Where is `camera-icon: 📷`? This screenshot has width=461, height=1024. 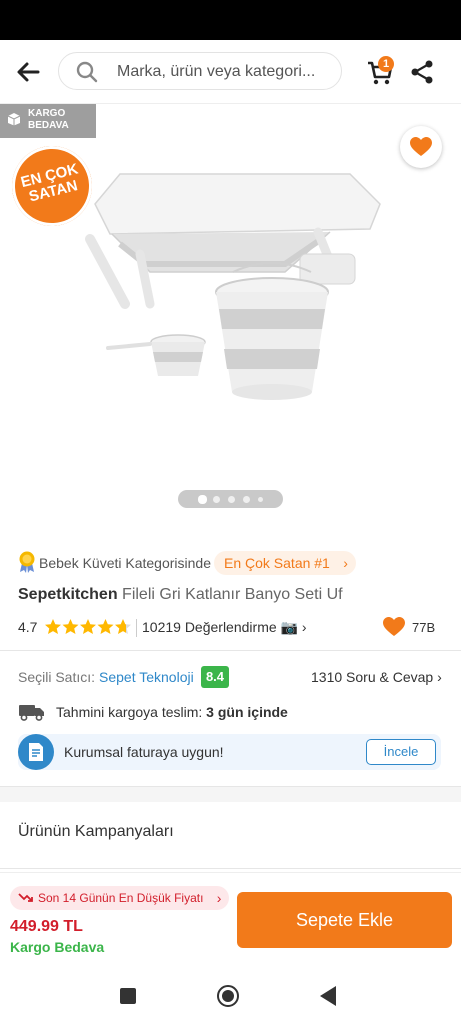
camera-icon: 📷 is located at coordinates (289, 627).